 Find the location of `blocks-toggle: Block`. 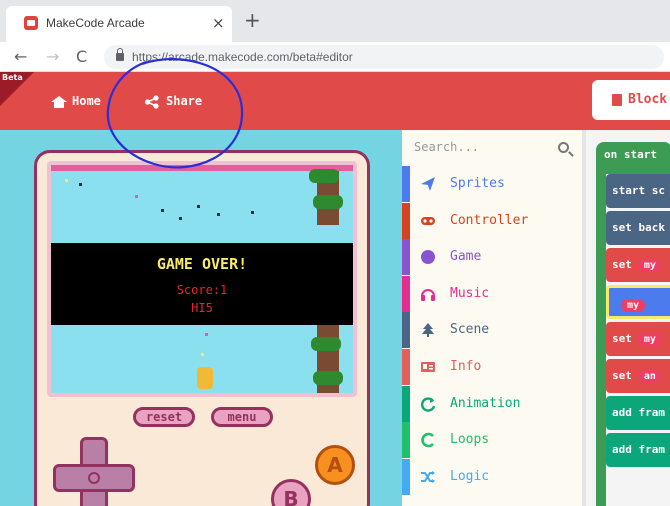

blocks-toggle: Block is located at coordinates (631, 100).